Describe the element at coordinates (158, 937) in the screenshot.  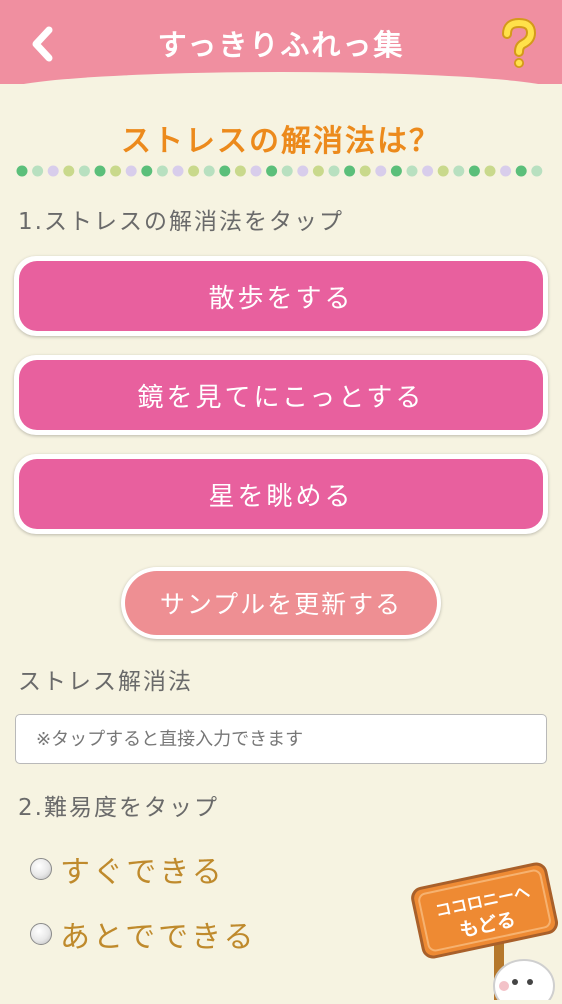
I see `difficulty-option-label: あとでできる` at that location.